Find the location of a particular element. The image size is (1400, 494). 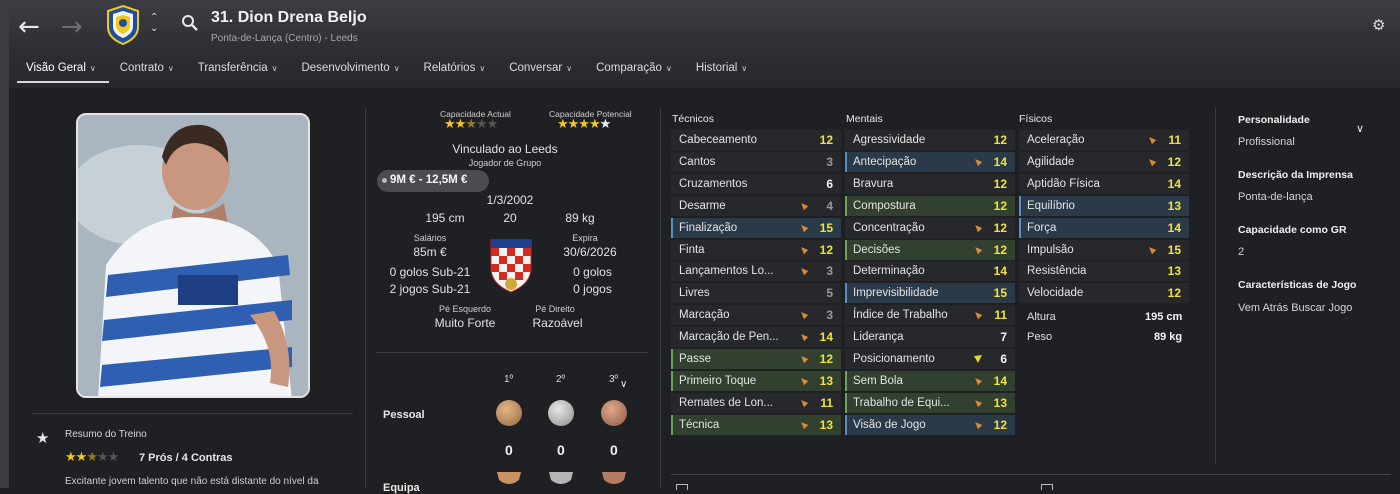

settings-icon: ⚙ is located at coordinates (1378, 25).